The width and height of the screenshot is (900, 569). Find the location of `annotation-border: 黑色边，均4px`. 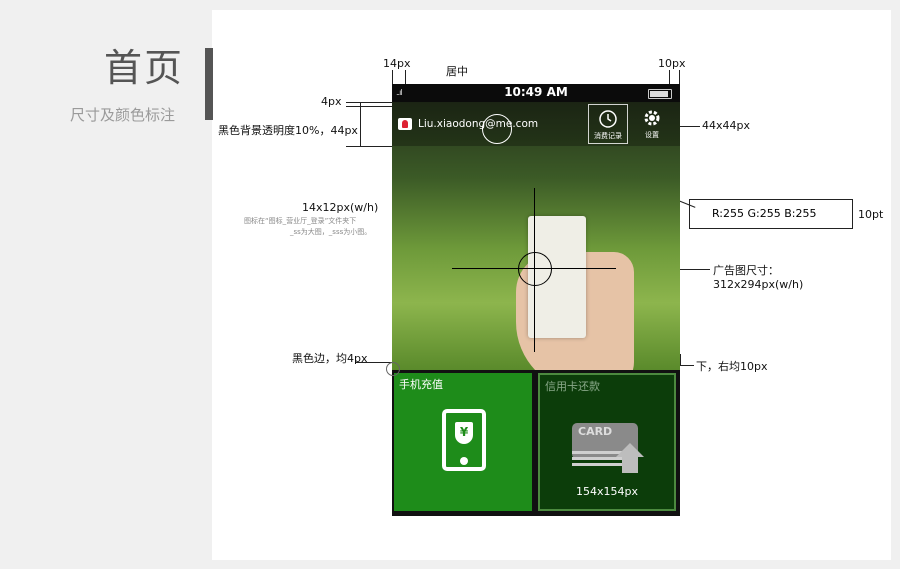

annotation-border: 黑色边，均4px is located at coordinates (330, 358).